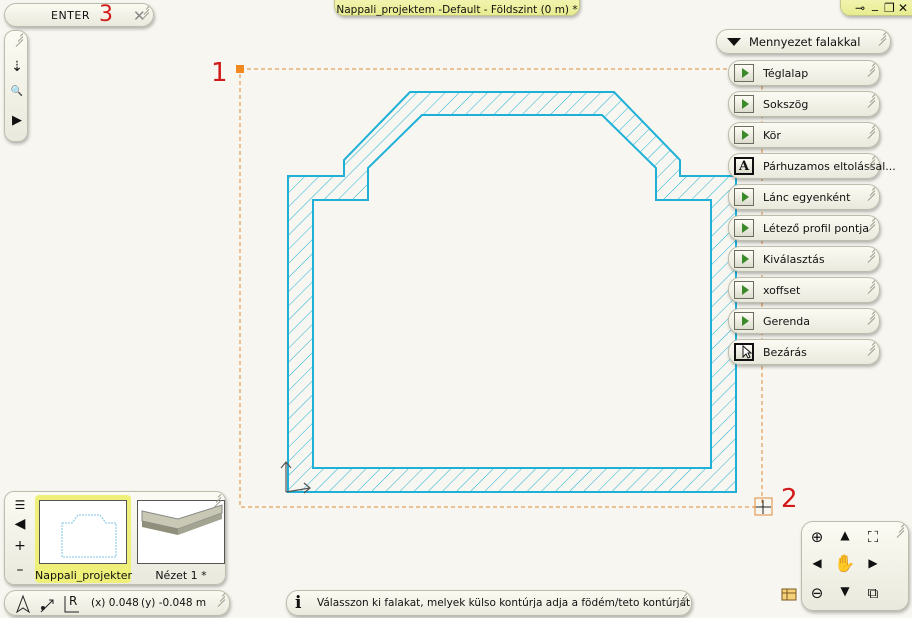 Image resolution: width=912 pixels, height=618 pixels. Describe the element at coordinates (20, 570) in the screenshot. I see `remove-view-icon: –` at that location.